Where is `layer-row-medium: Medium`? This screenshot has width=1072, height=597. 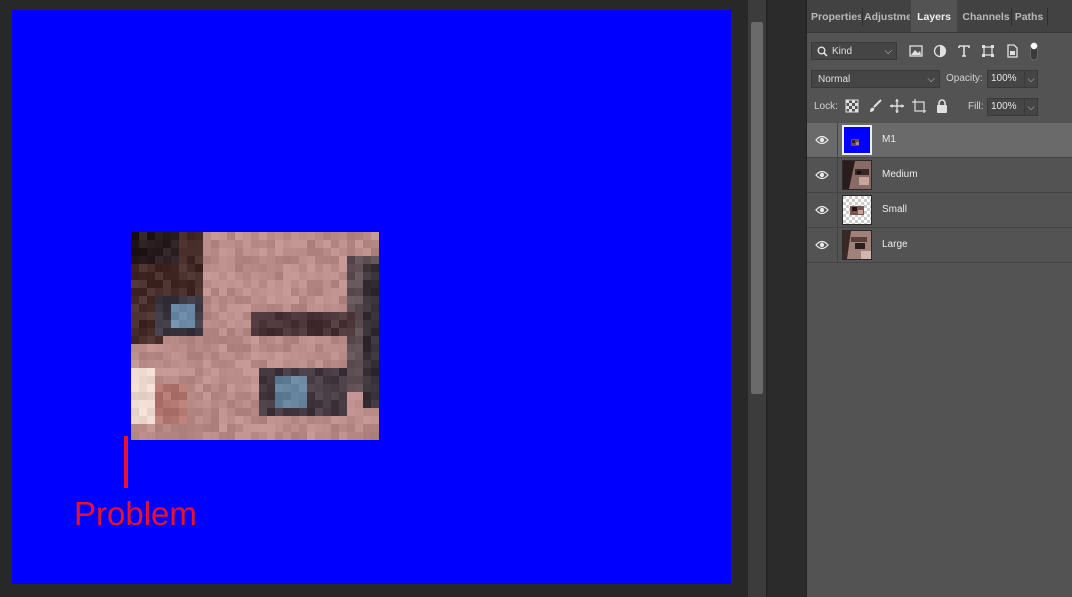 layer-row-medium: Medium is located at coordinates (939, 175).